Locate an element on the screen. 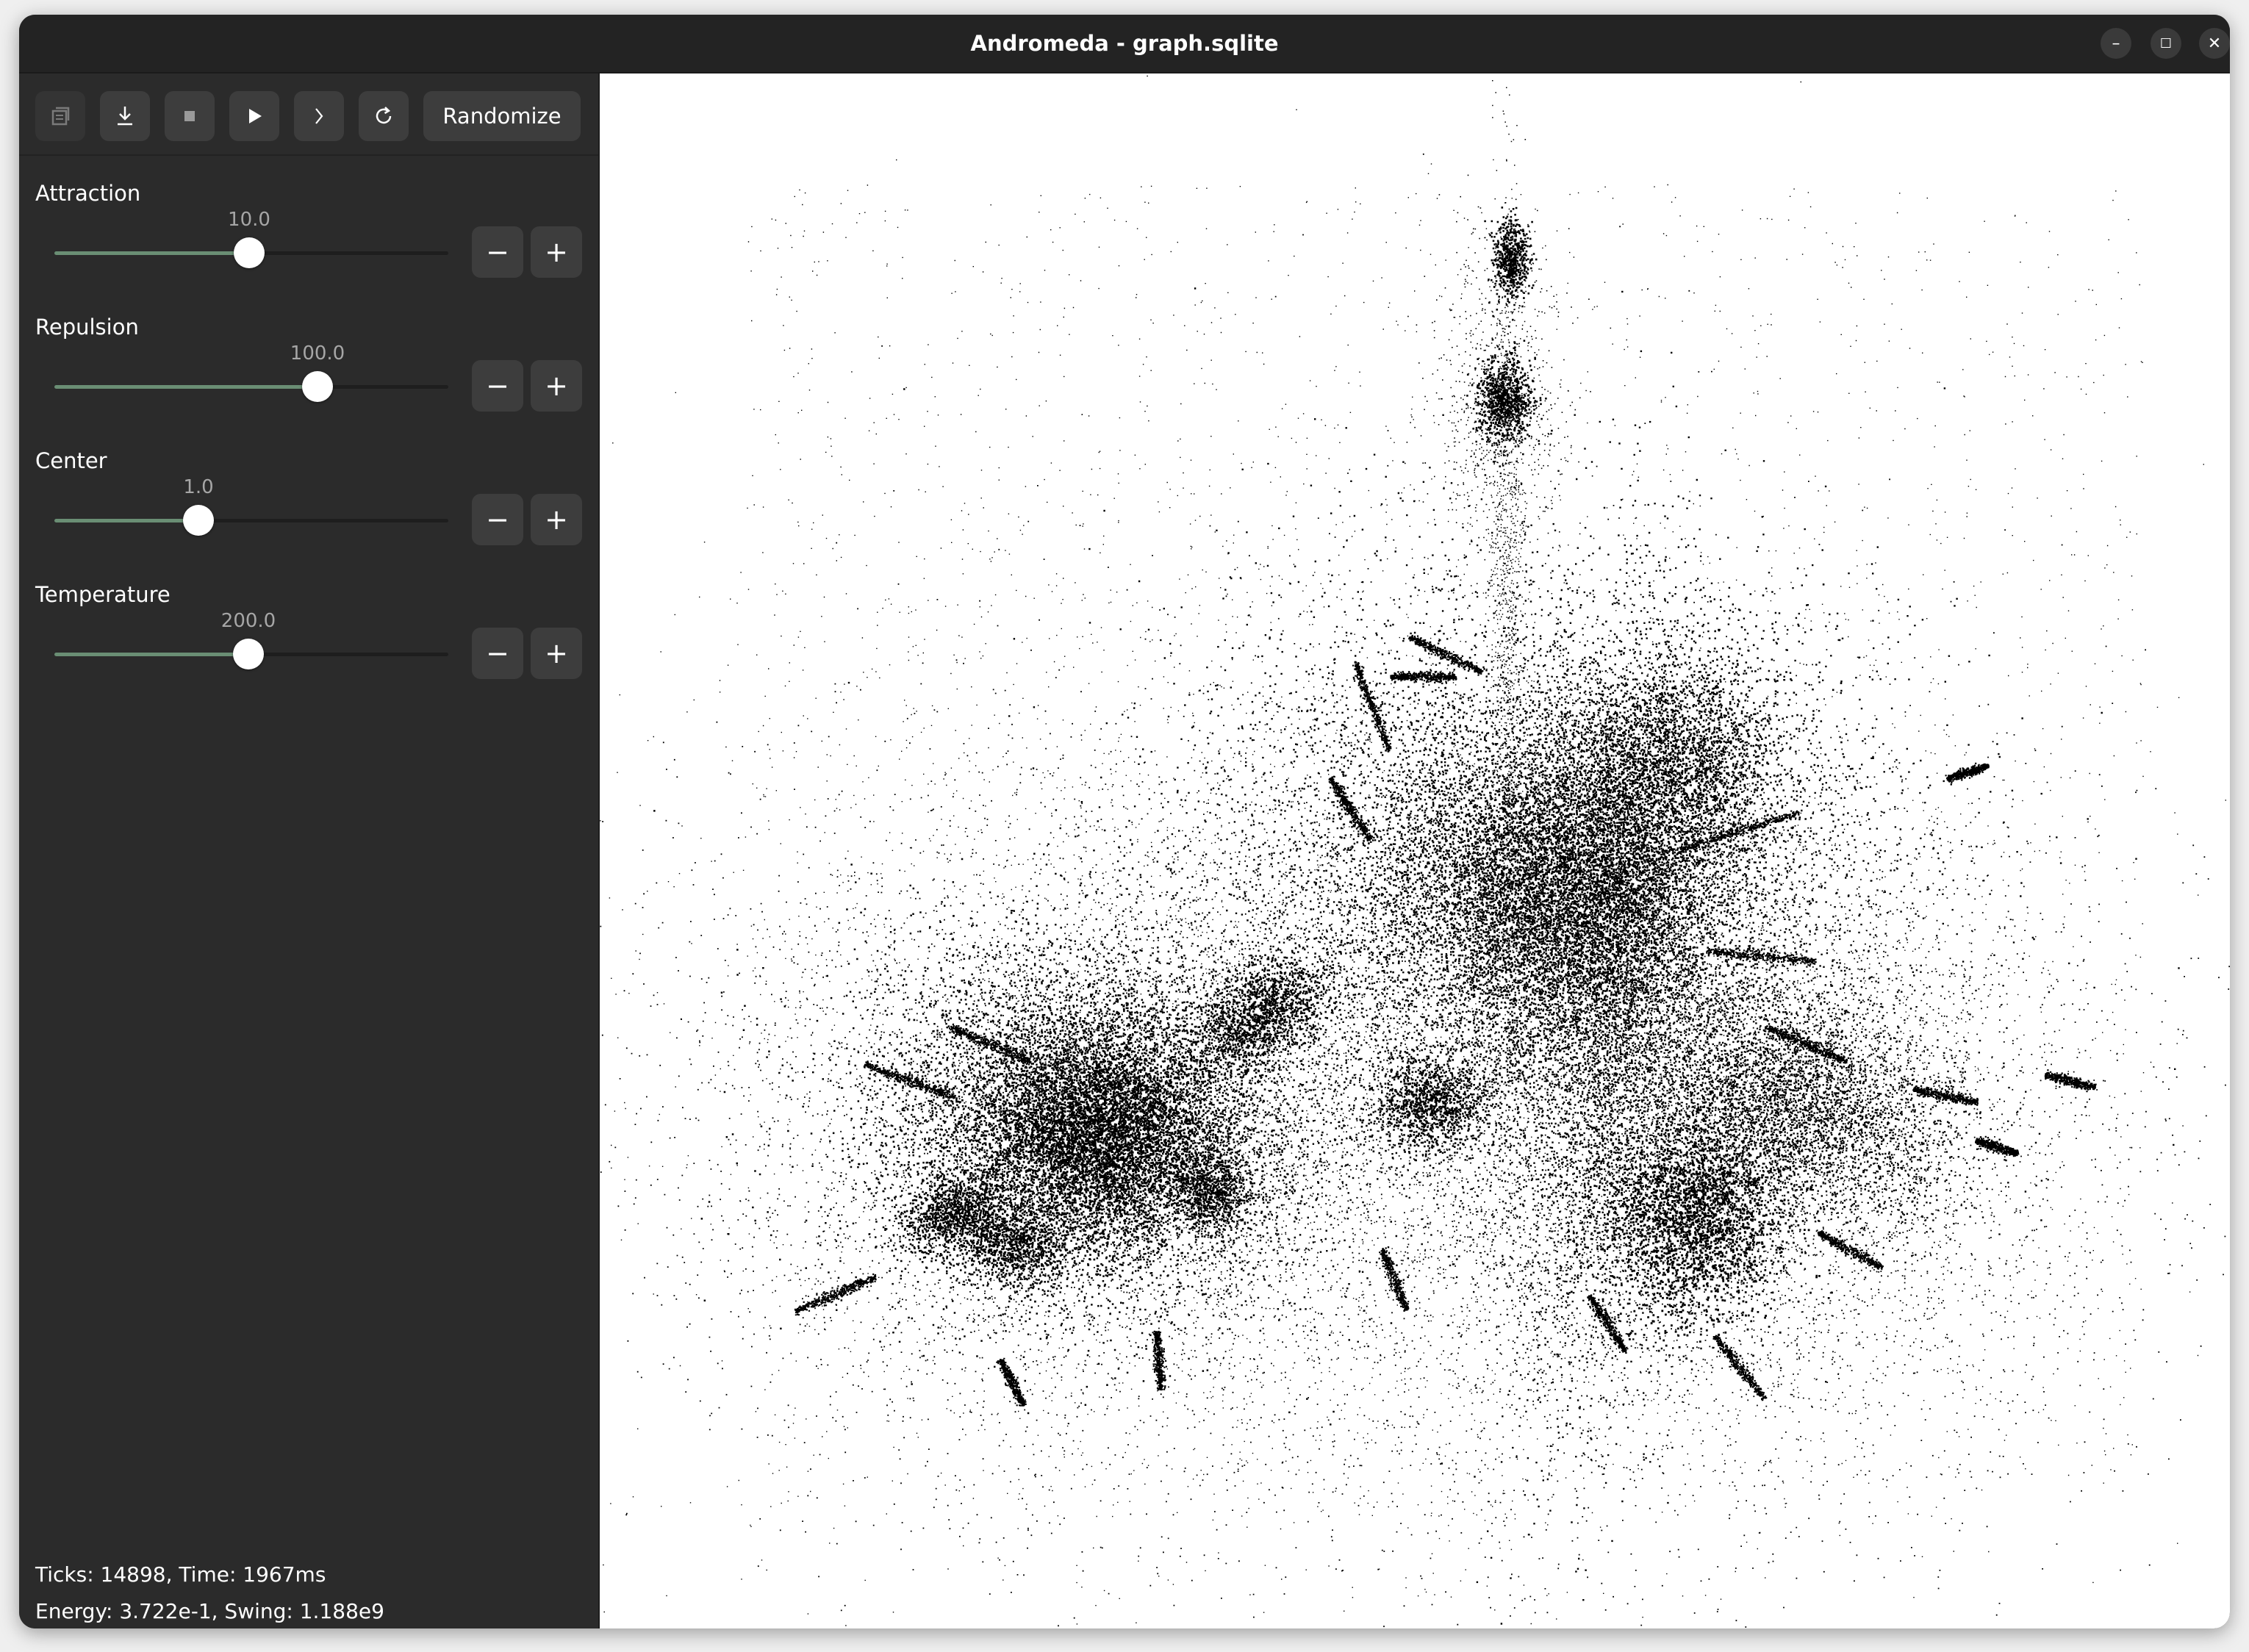 The width and height of the screenshot is (2249, 1652). stop-button is located at coordinates (190, 116).